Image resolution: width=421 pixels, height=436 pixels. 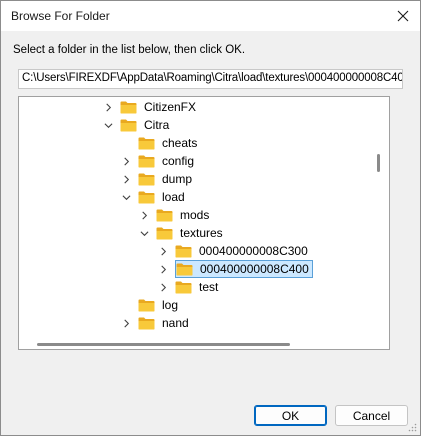 I want to click on tree-item: mods, so click(x=174, y=215).